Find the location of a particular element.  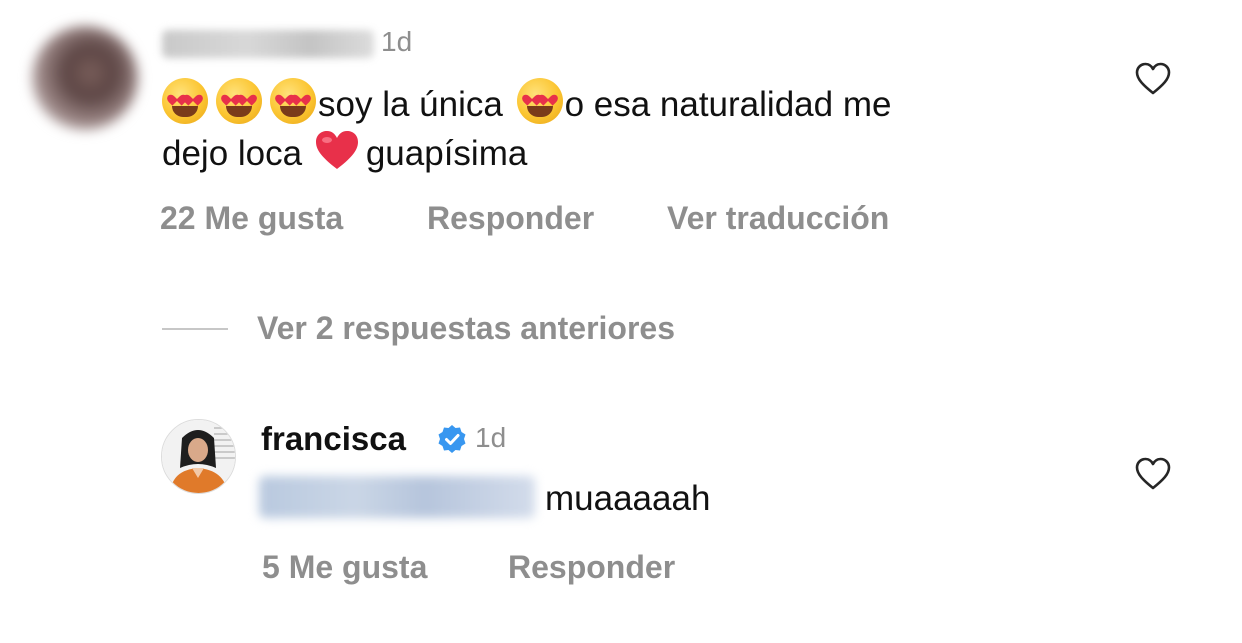

commenter-username-blurred is located at coordinates (268, 44).